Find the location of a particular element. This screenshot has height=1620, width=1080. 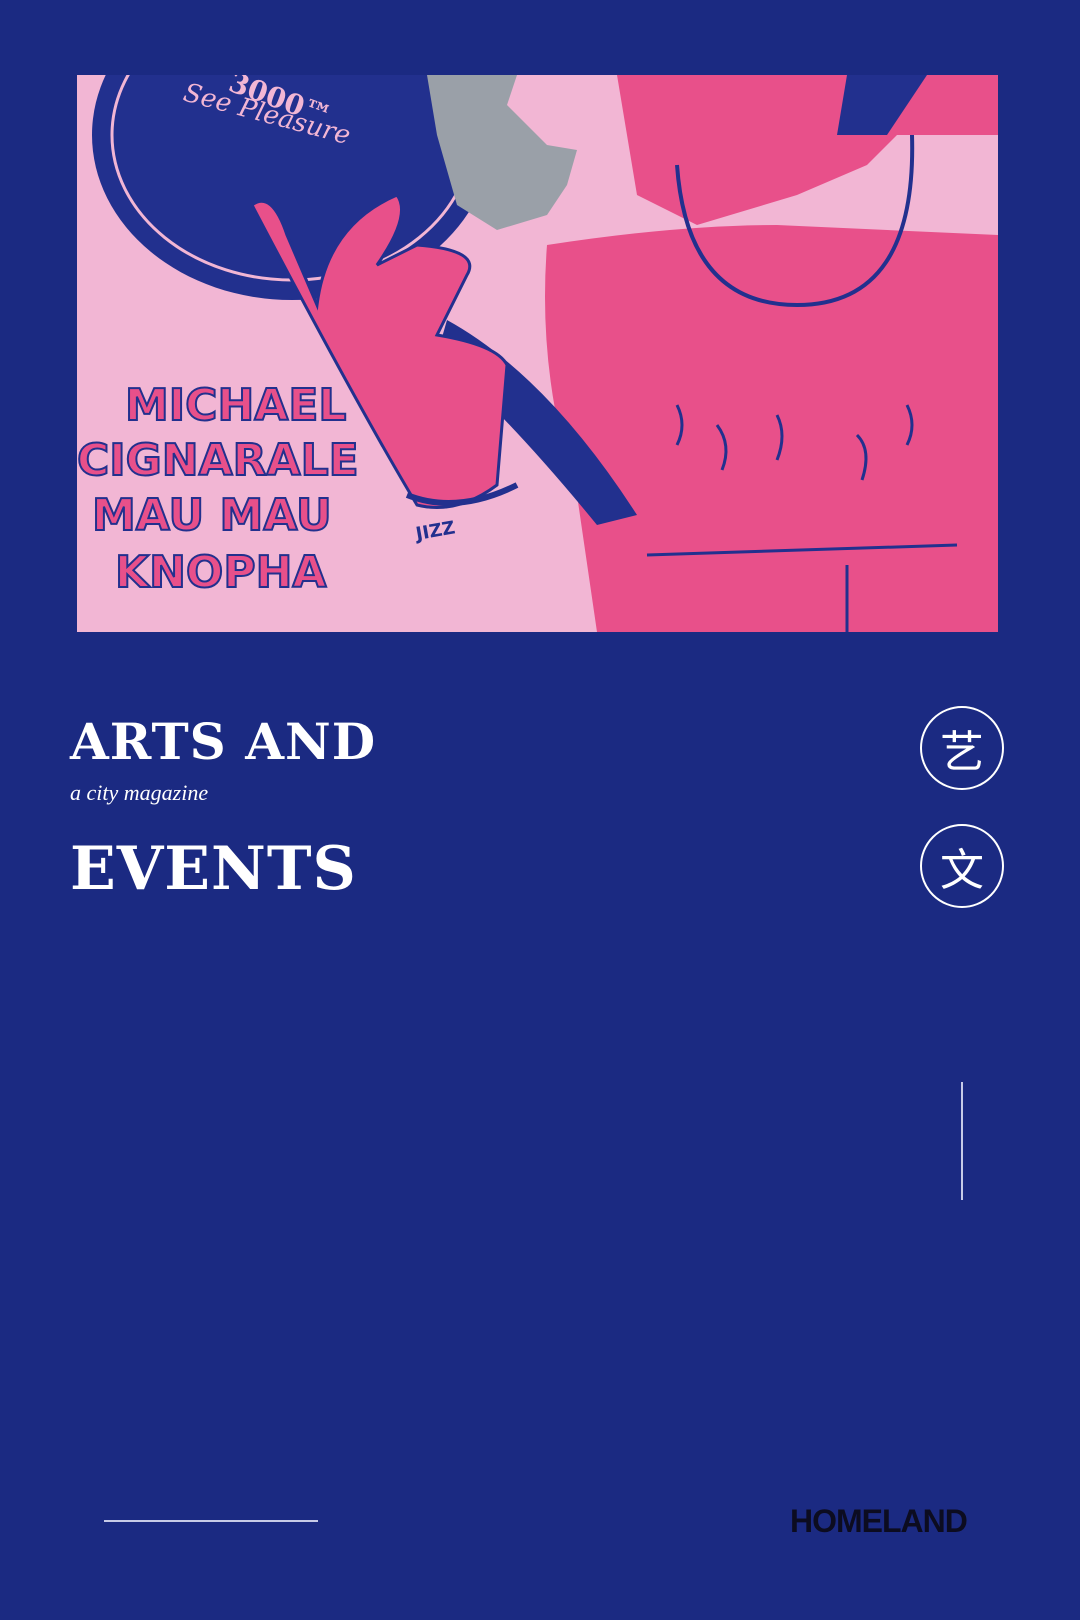

char-badge-yi: 艺 is located at coordinates (962, 748).